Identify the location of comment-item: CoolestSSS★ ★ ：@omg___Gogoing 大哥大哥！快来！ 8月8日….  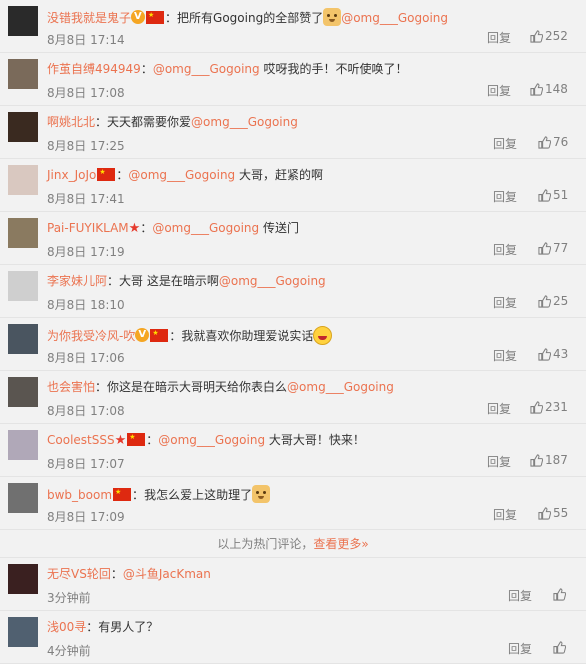
(293, 450).